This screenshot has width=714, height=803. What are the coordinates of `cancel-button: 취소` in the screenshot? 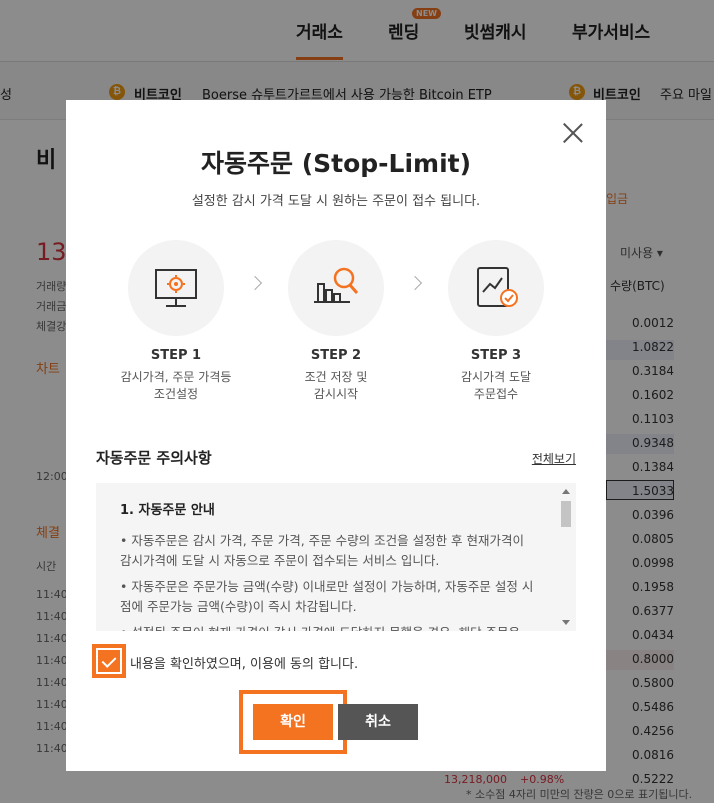 It's located at (378, 722).